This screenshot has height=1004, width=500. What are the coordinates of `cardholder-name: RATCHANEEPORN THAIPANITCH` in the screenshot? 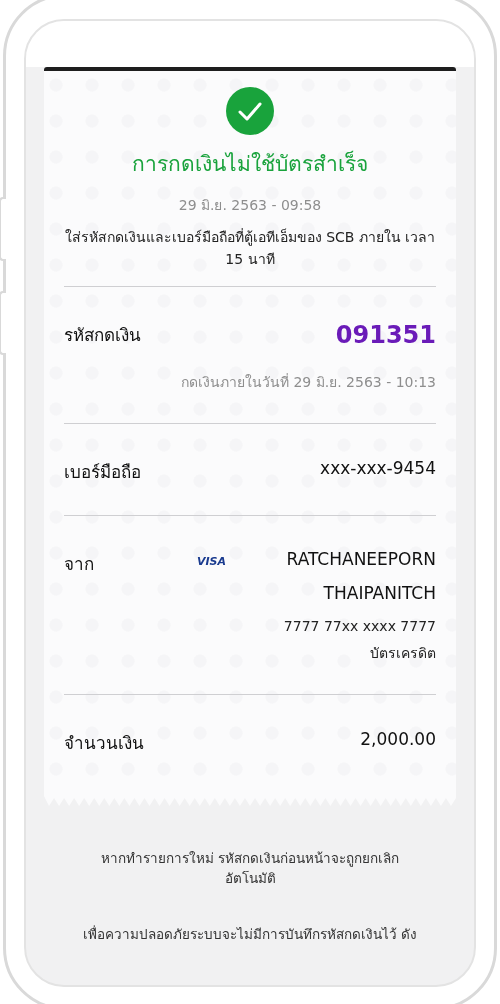 It's located at (360, 576).